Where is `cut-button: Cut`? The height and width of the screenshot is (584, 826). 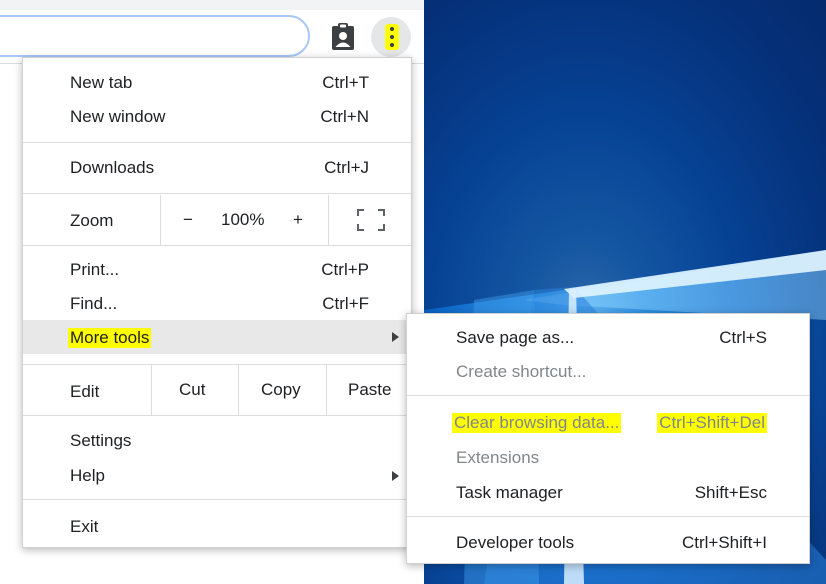 cut-button: Cut is located at coordinates (192, 390).